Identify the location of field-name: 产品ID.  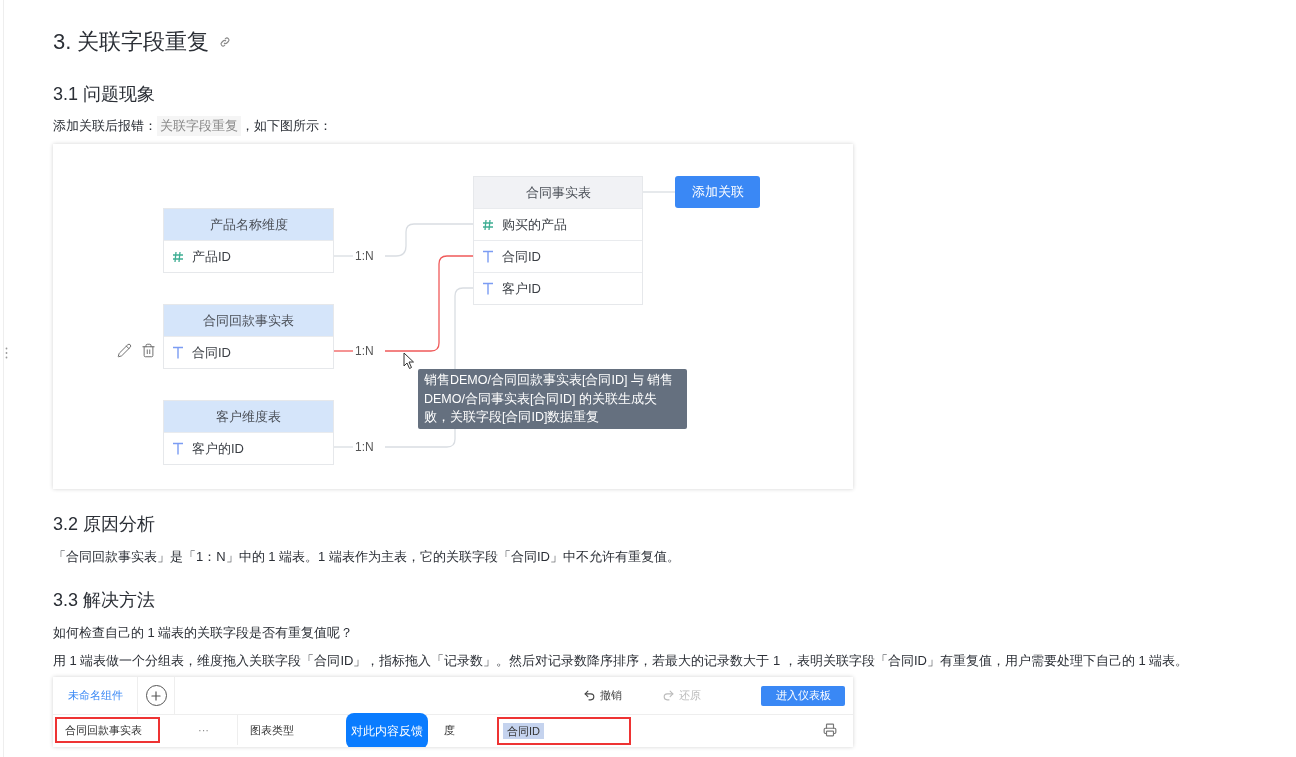
(211, 256).